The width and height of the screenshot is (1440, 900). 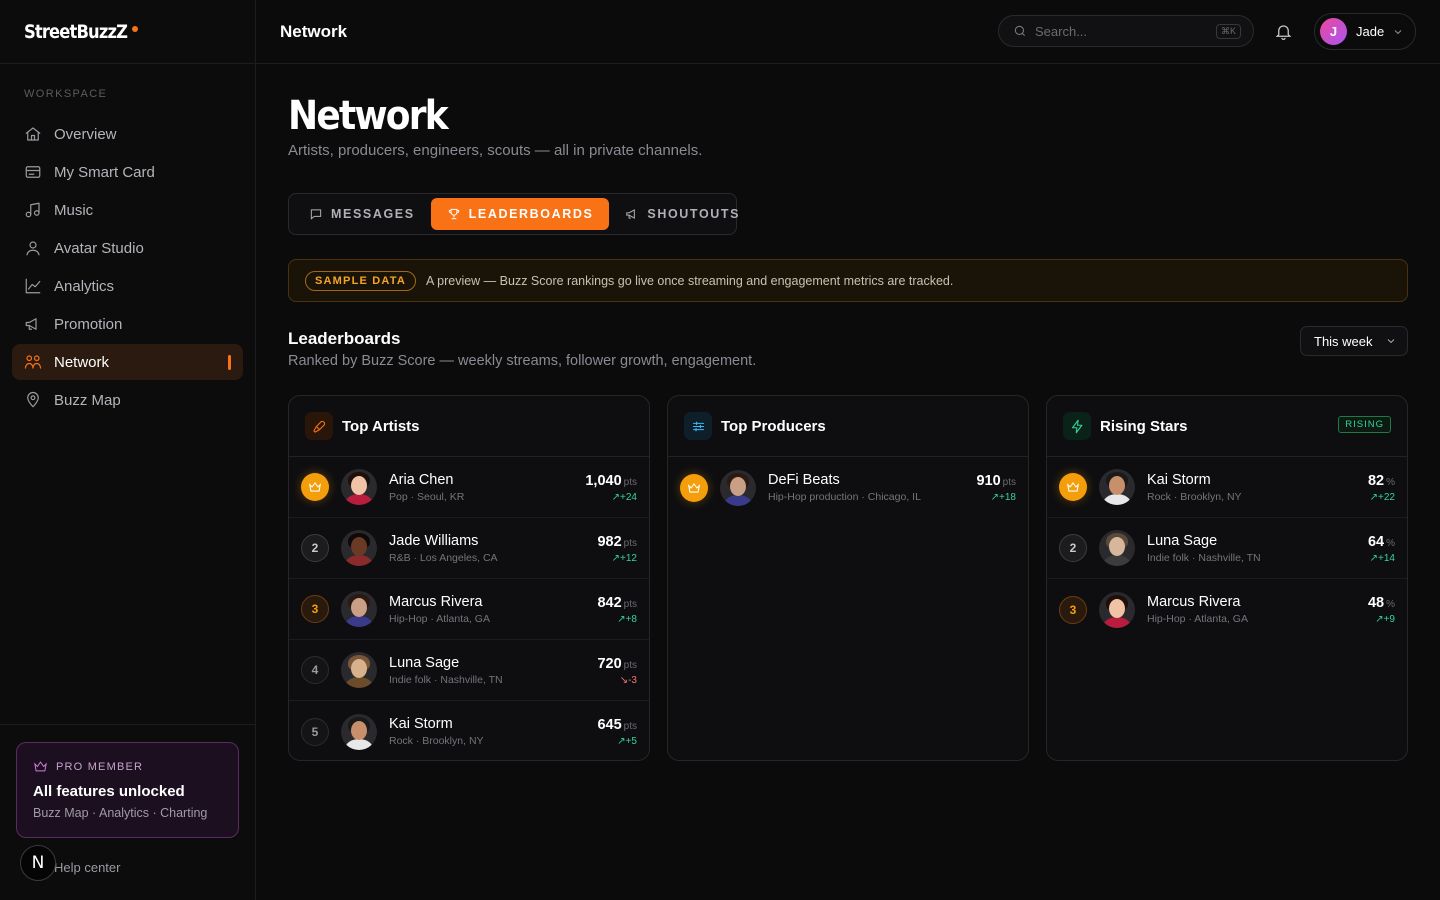 I want to click on pro-title: All features unlocked, so click(x=109, y=791).